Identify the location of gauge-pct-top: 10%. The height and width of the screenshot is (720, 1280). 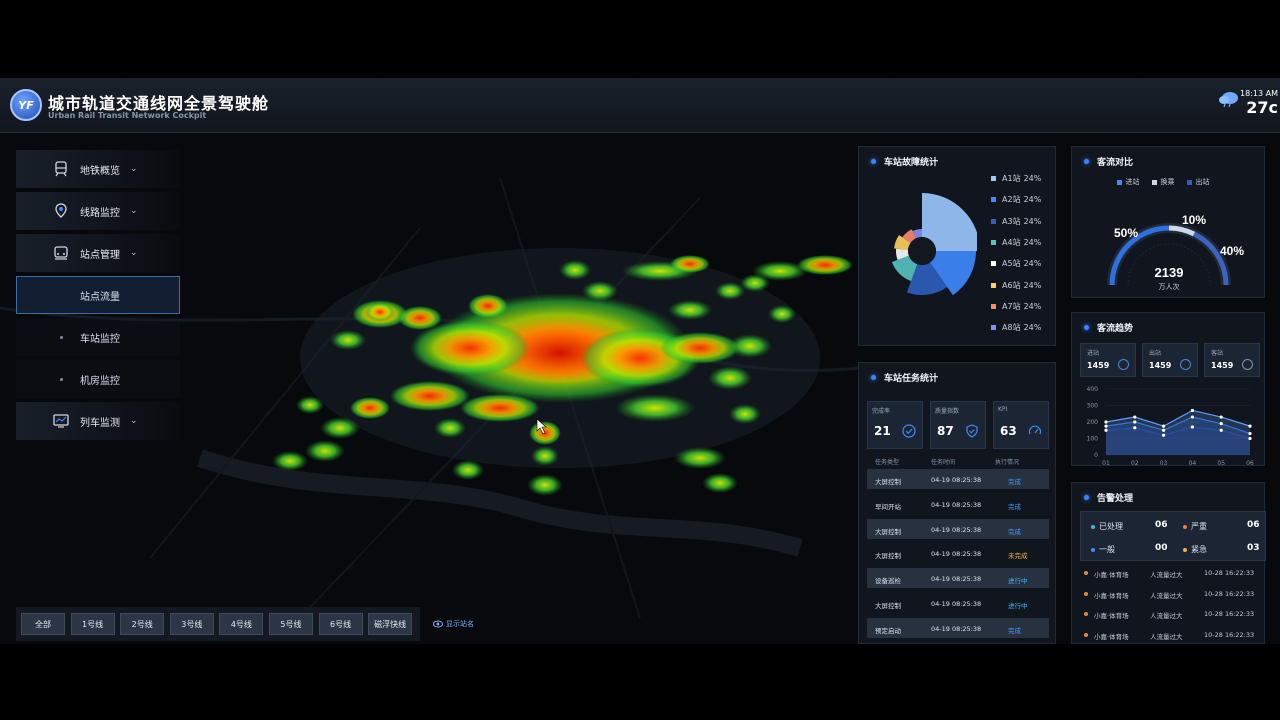
(1194, 220).